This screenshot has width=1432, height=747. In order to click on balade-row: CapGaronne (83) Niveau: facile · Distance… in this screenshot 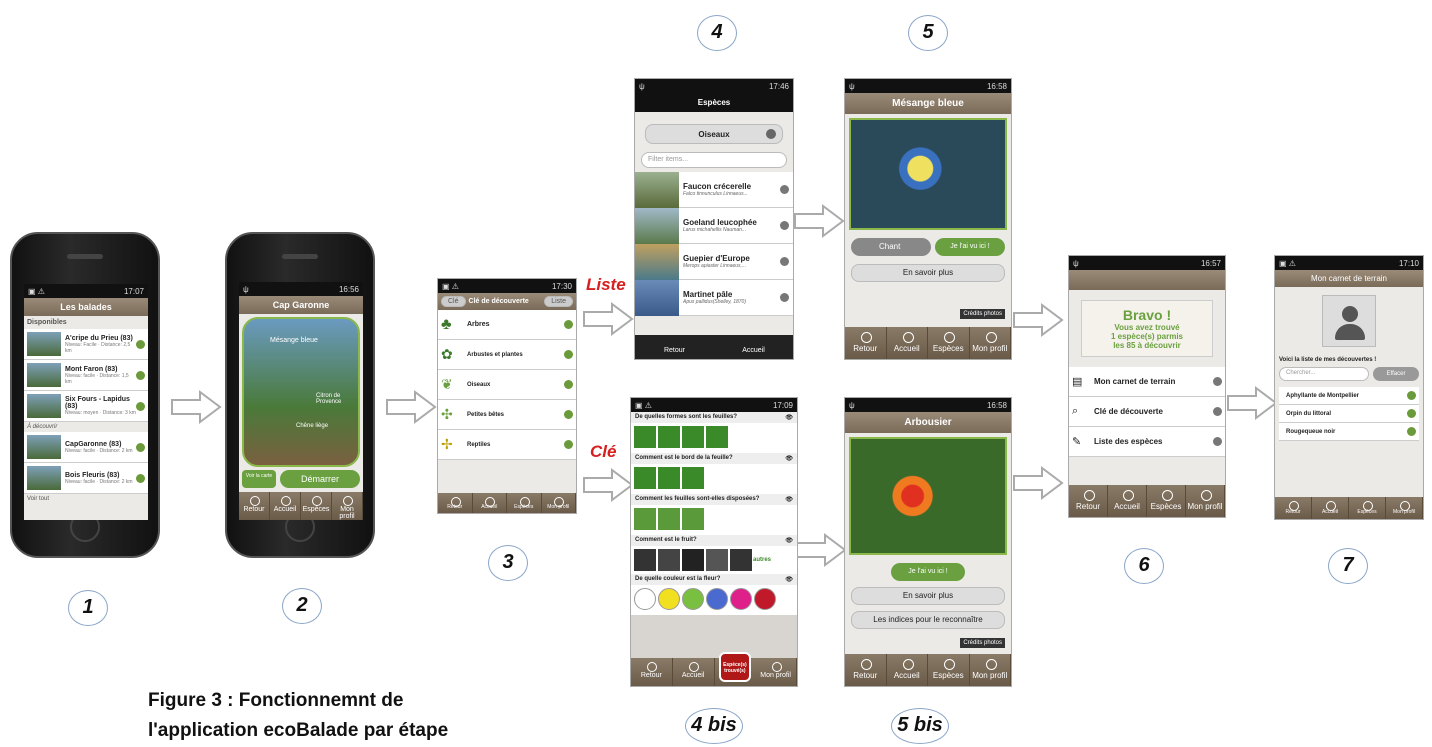, I will do `click(86, 447)`.